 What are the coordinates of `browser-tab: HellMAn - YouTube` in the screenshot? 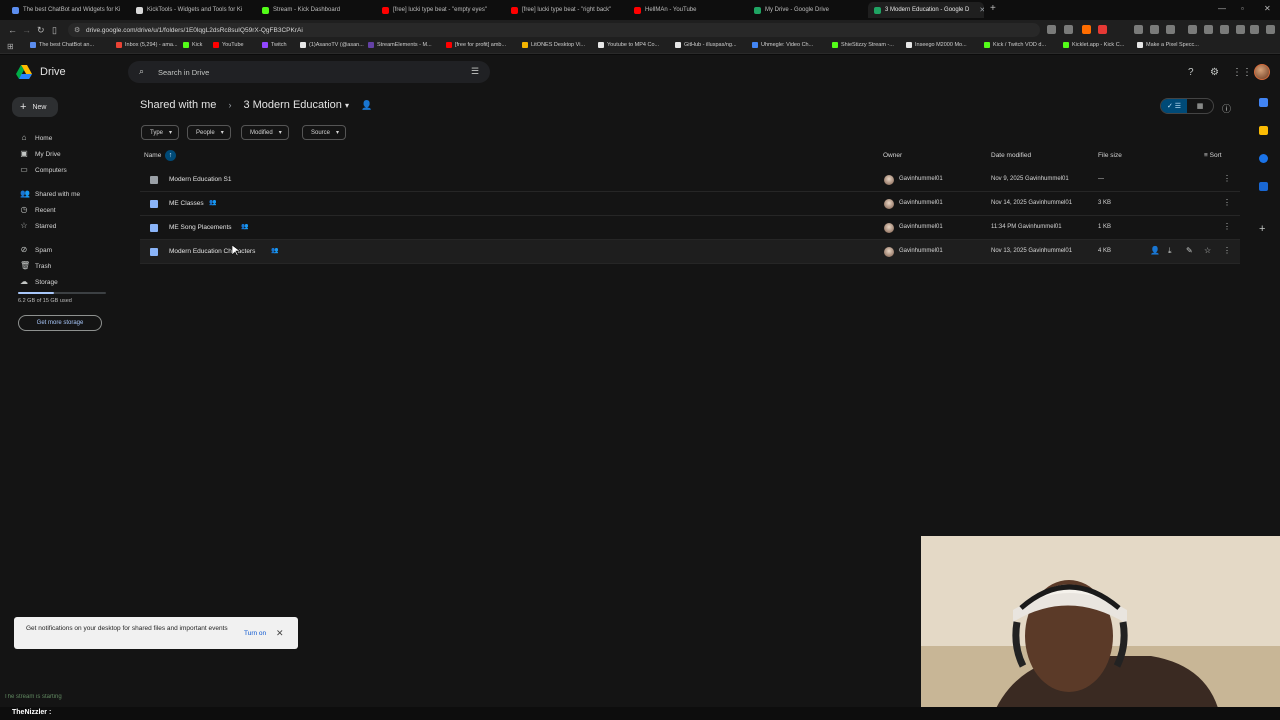 It's located at (685, 10).